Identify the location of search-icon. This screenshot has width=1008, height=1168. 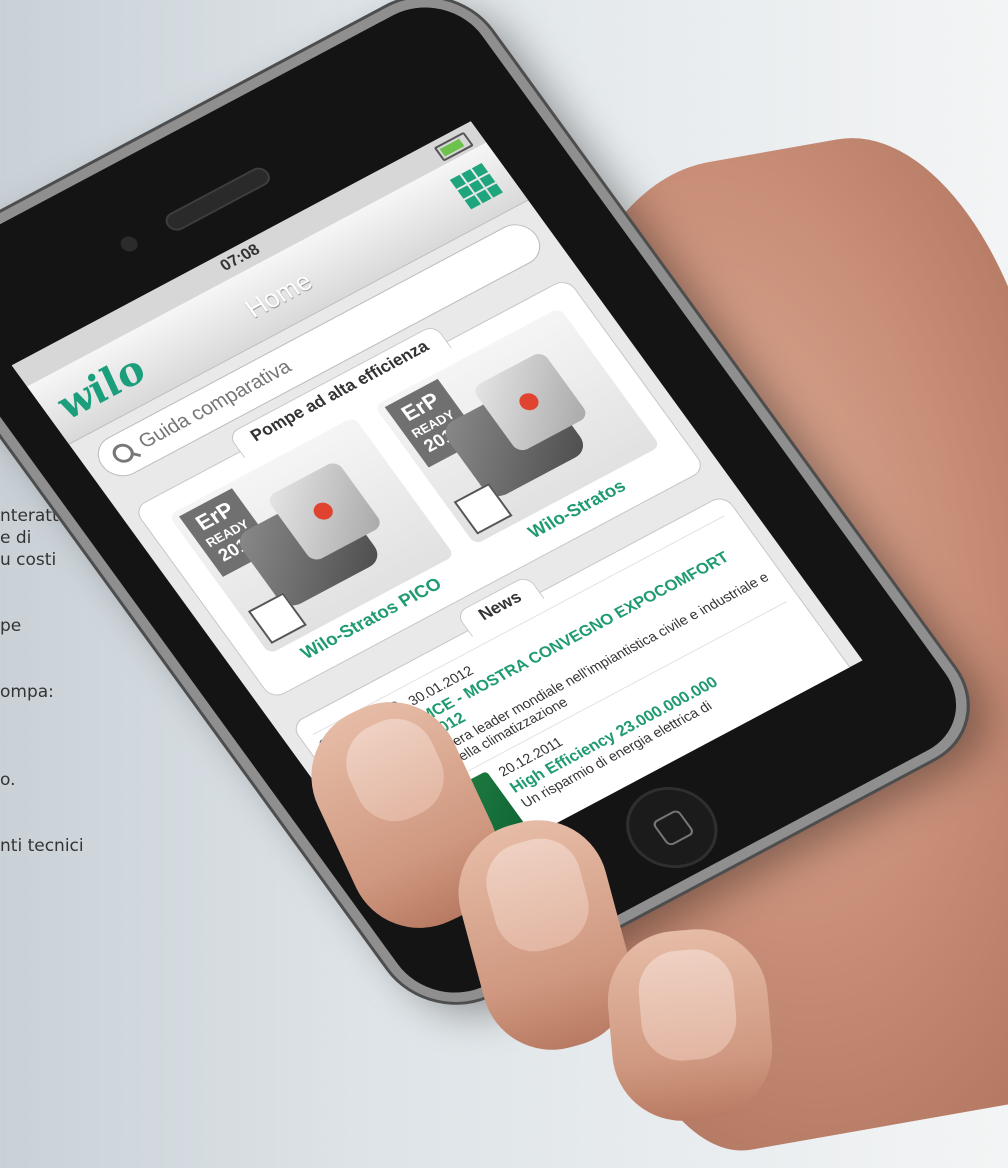
(123, 453).